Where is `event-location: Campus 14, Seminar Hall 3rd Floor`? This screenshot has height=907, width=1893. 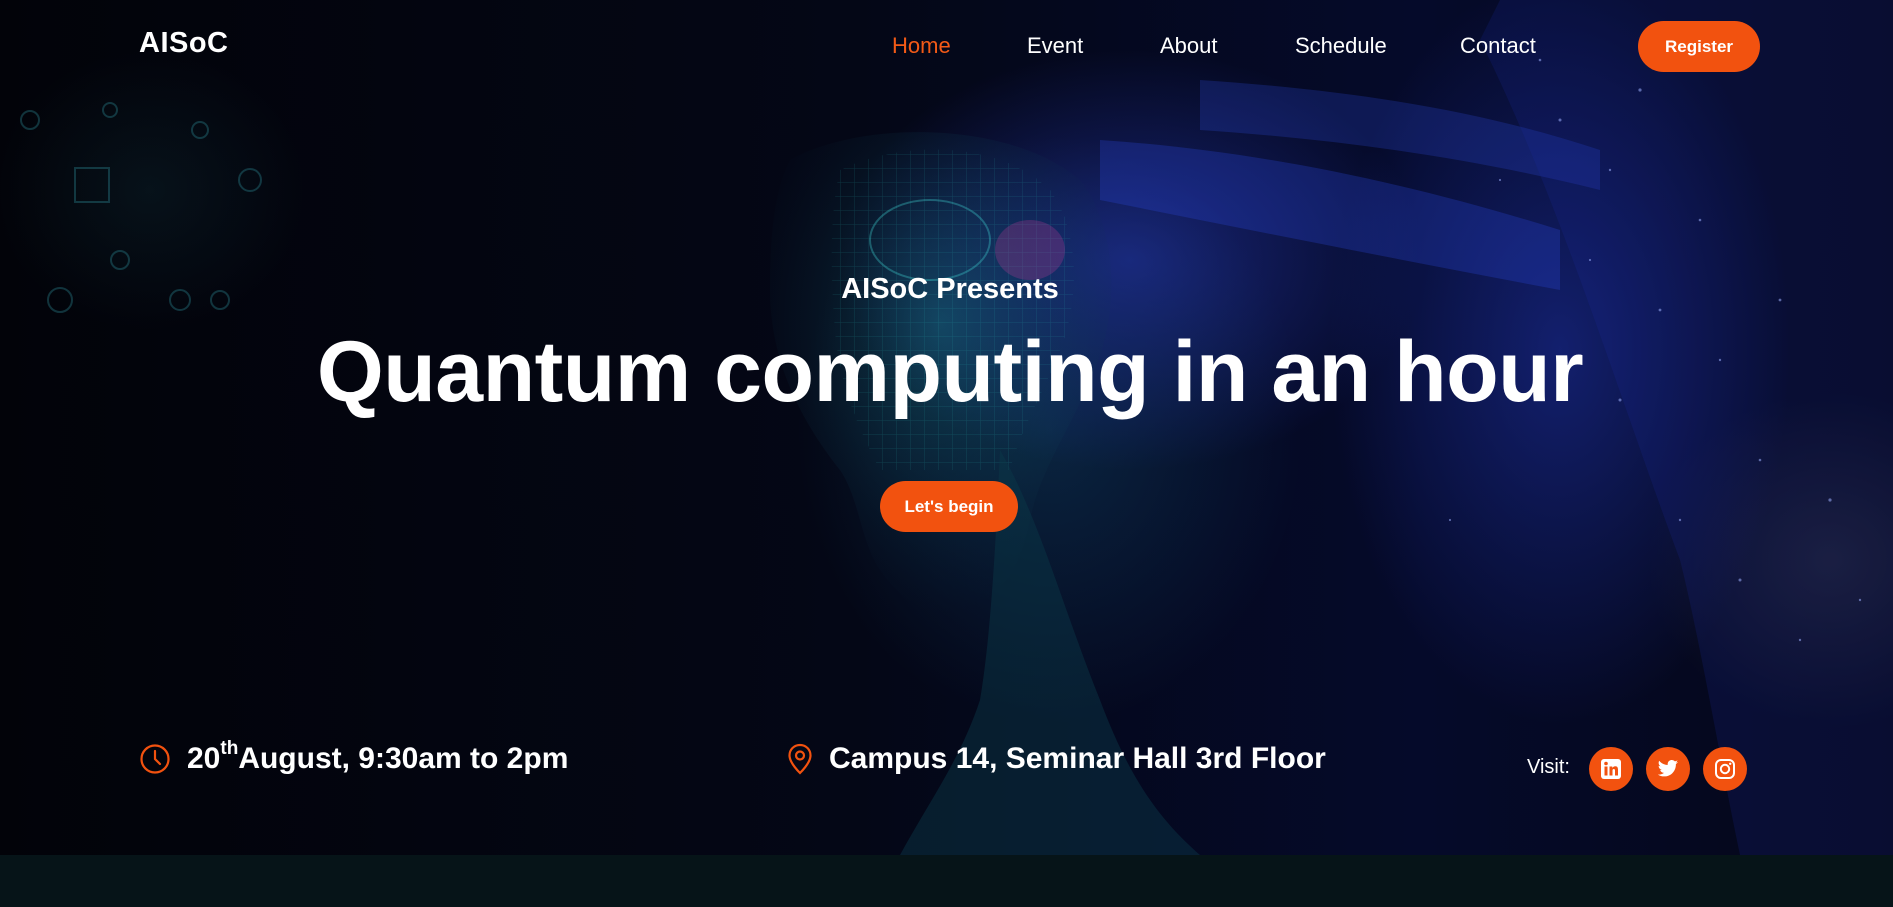
event-location: Campus 14, Seminar Hall 3rd Floor is located at coordinates (1056, 759).